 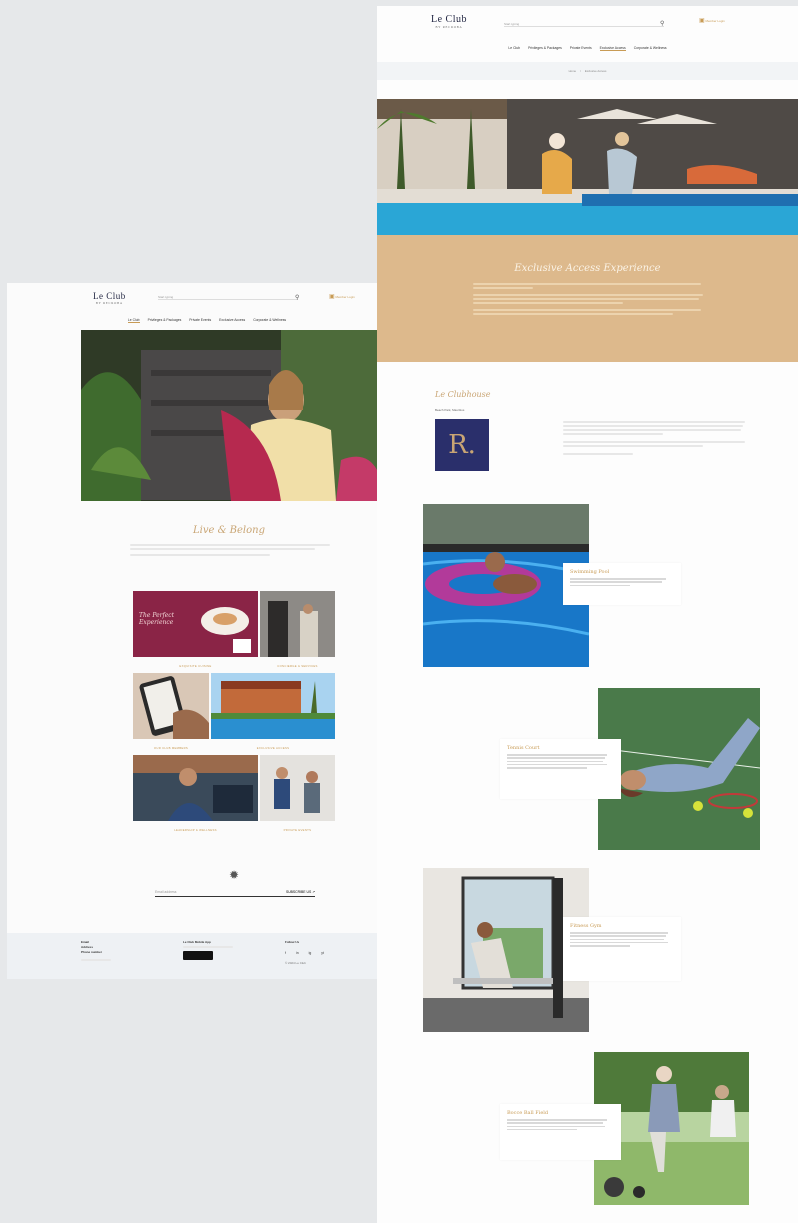 I want to click on left-nav-le-club: Le Club, so click(x=133, y=320).